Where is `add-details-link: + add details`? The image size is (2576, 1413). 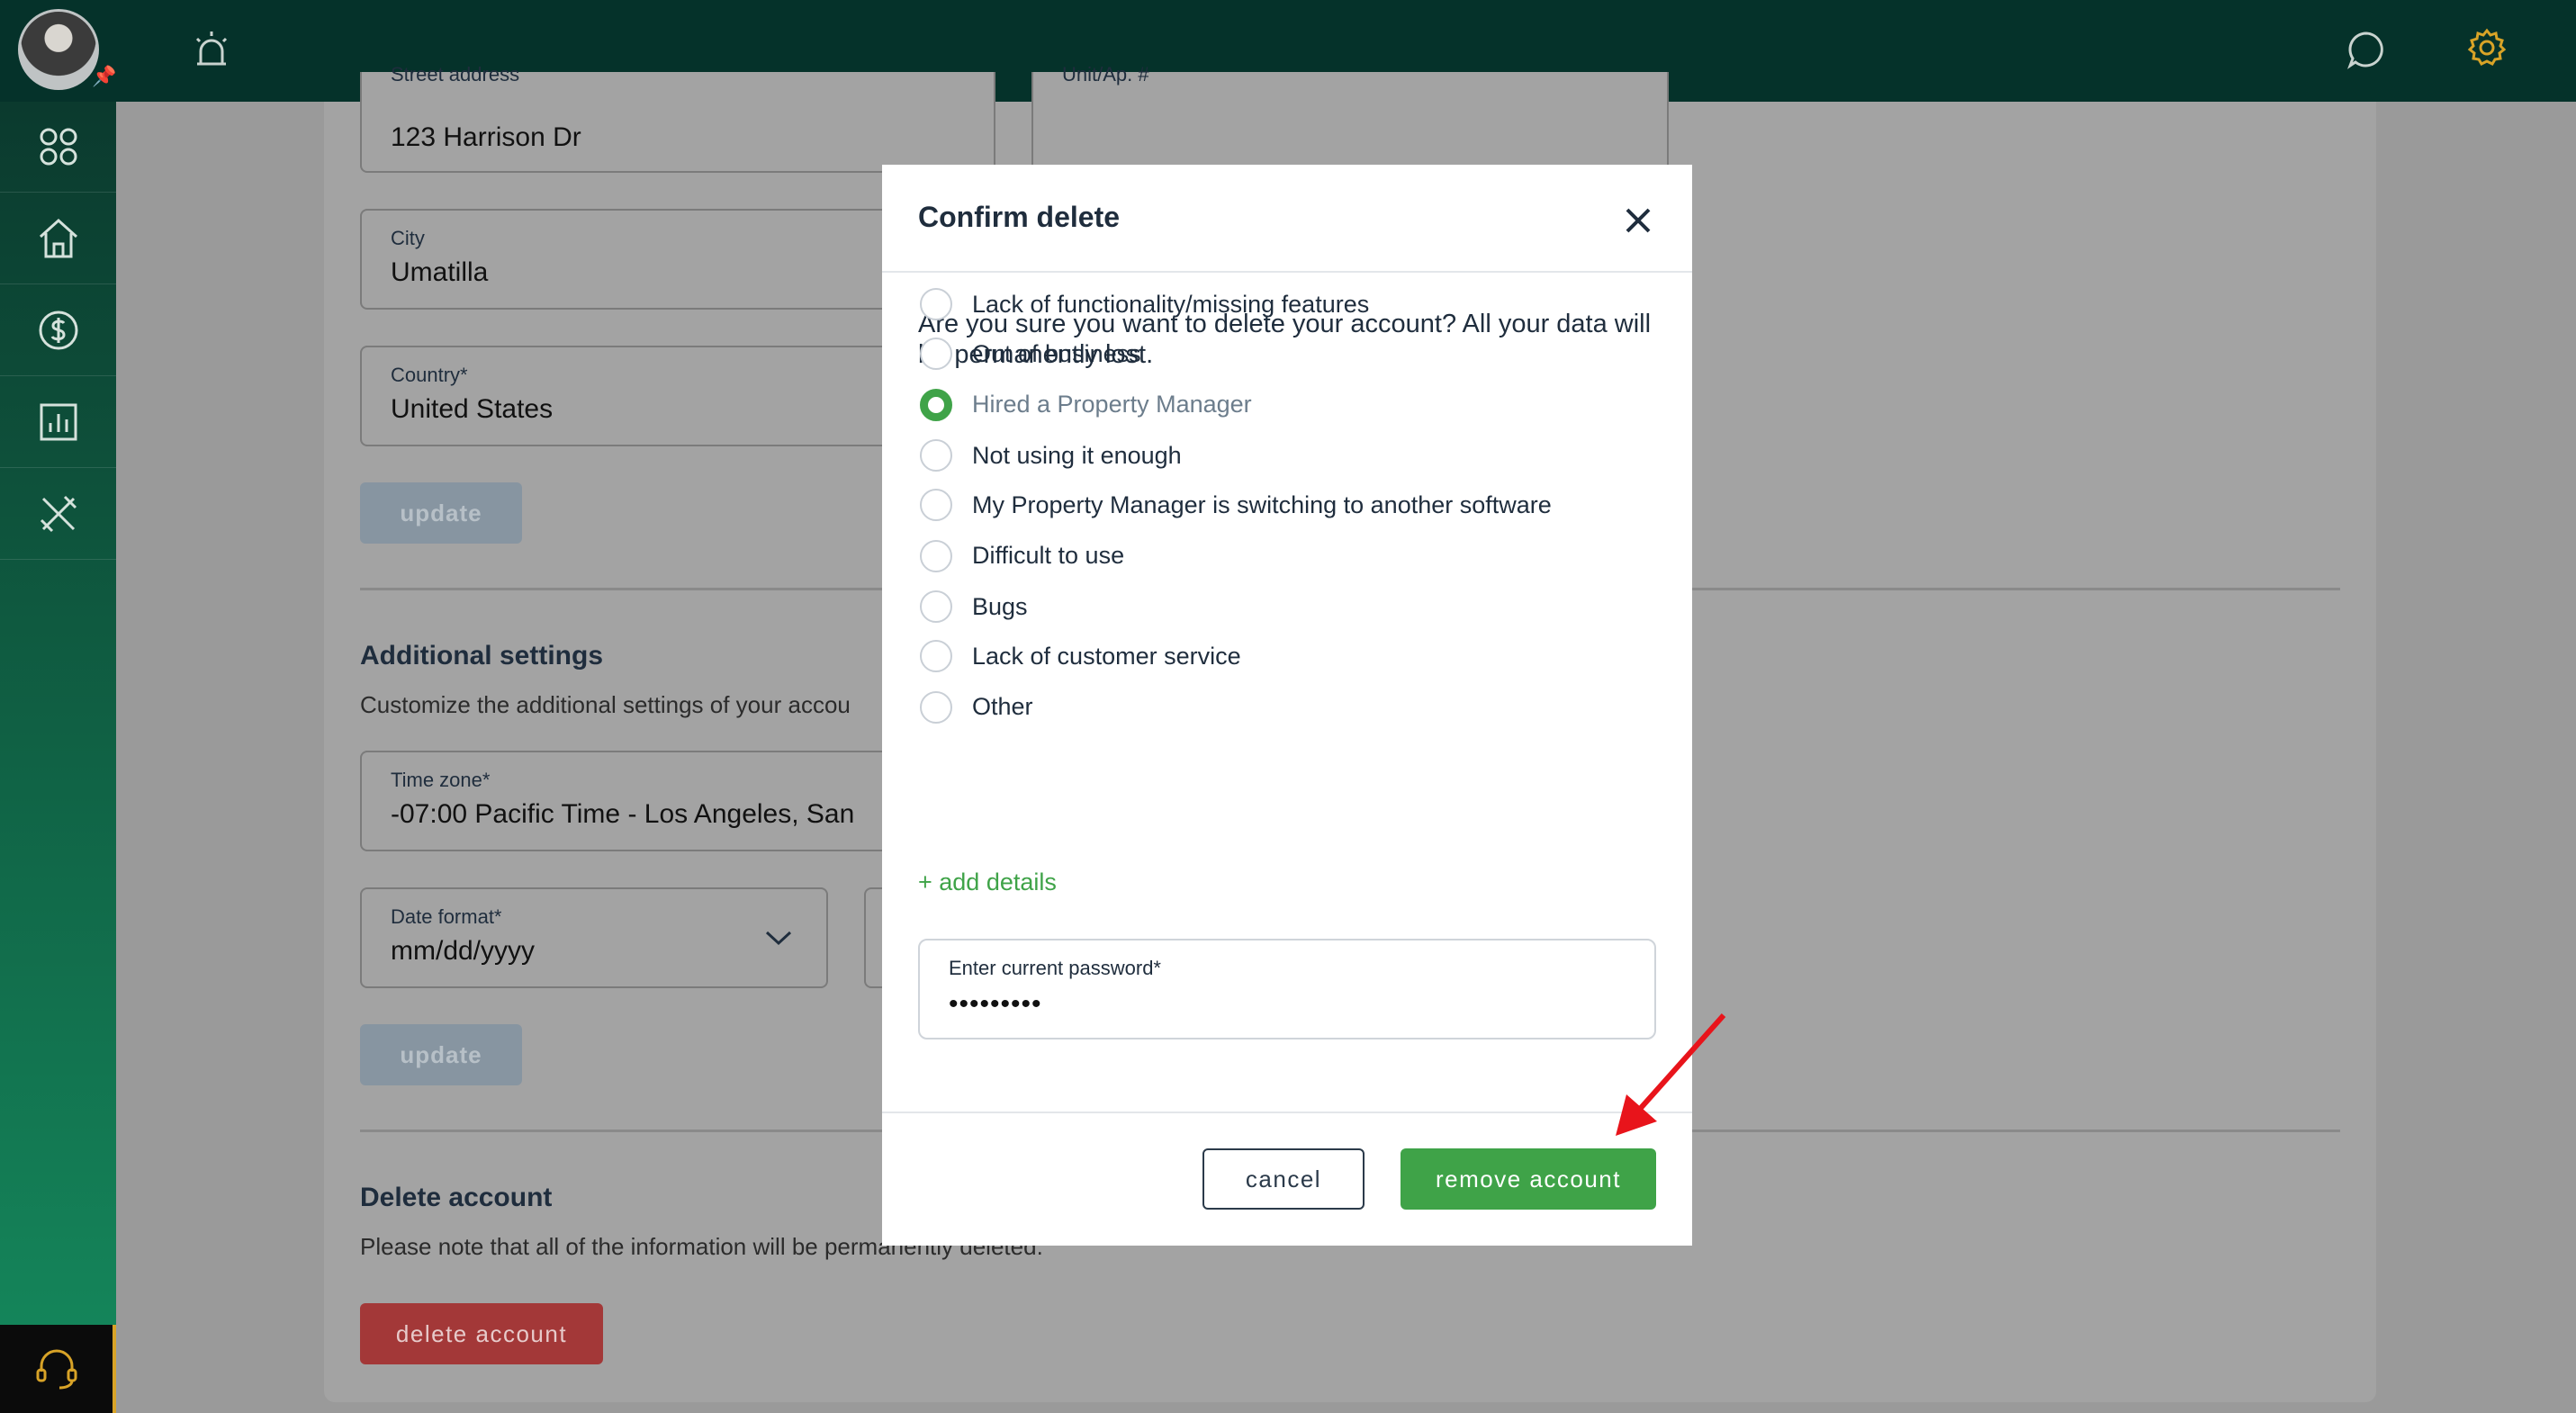 add-details-link: + add details is located at coordinates (987, 882).